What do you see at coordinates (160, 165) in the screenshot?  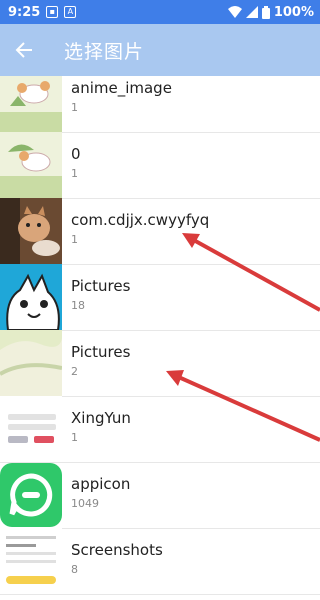 I see `folder-row-0: 0 1` at bounding box center [160, 165].